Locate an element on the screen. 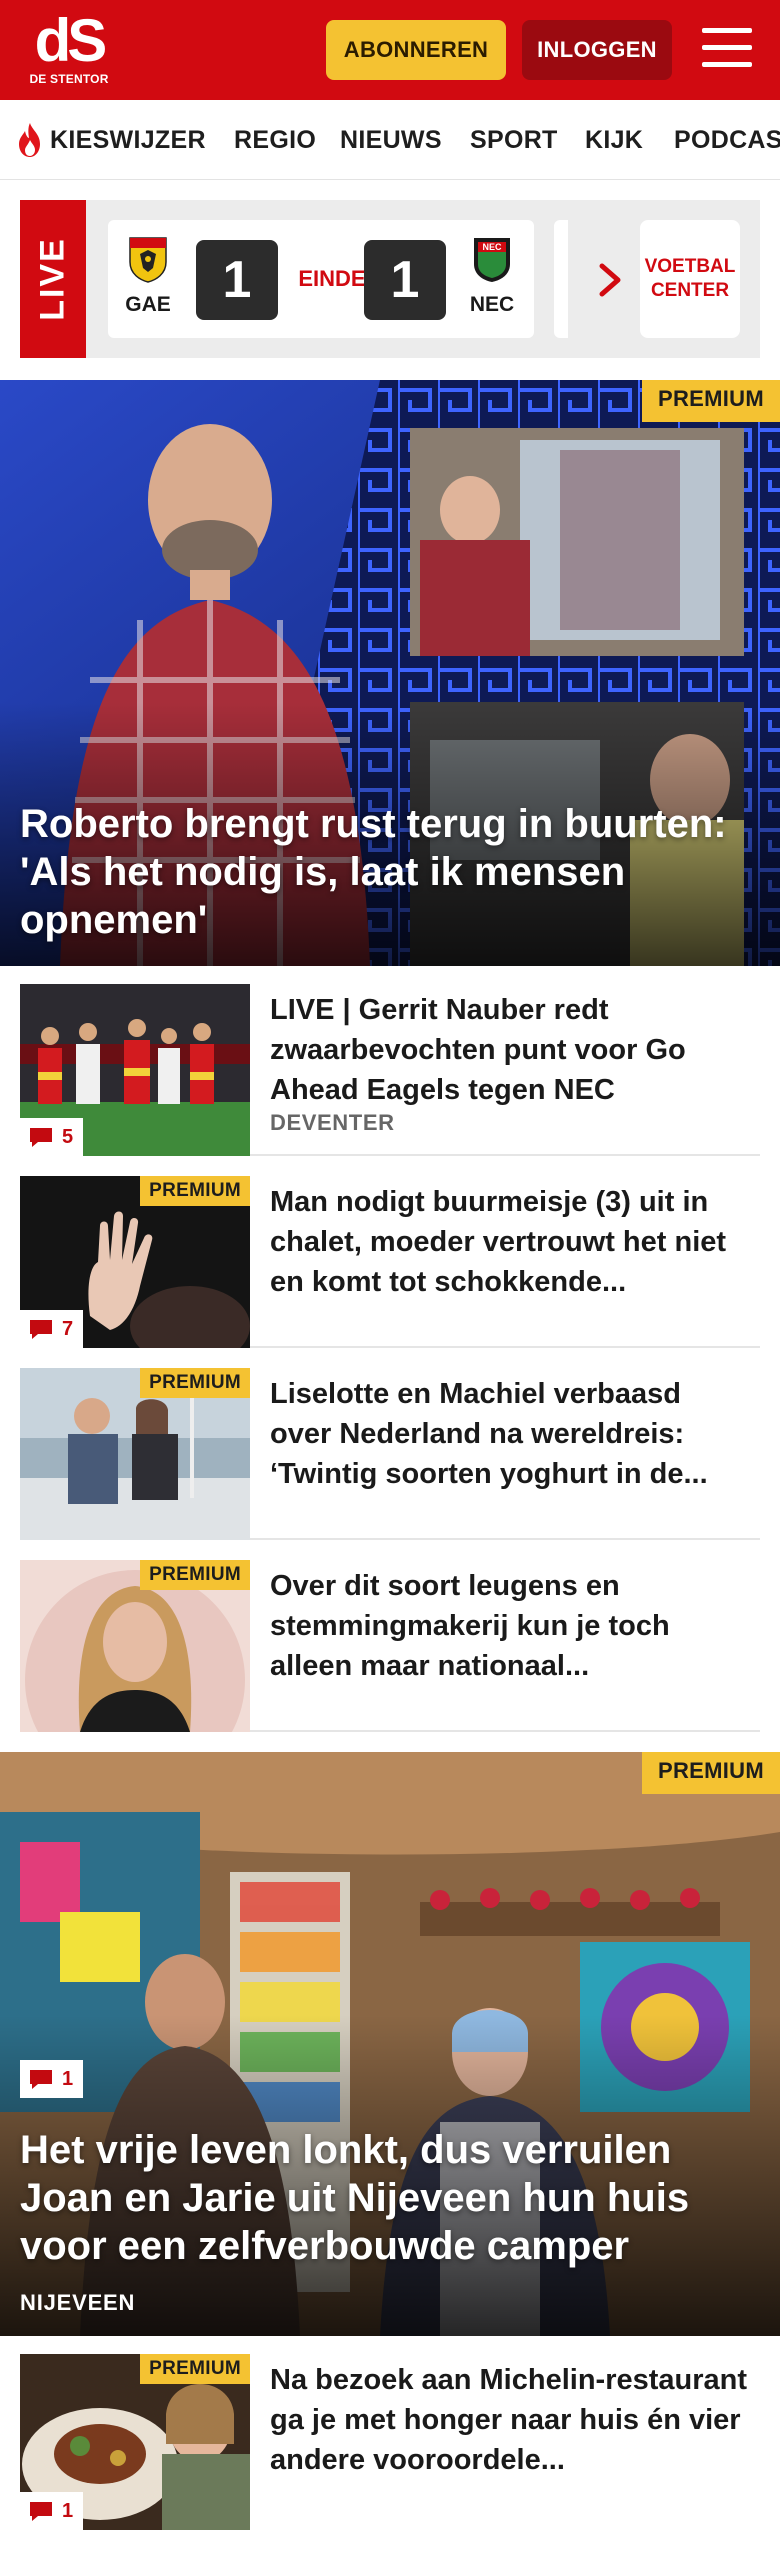  match-card: GAE 1 EINDE 1 NEC NEC is located at coordinates (321, 279).